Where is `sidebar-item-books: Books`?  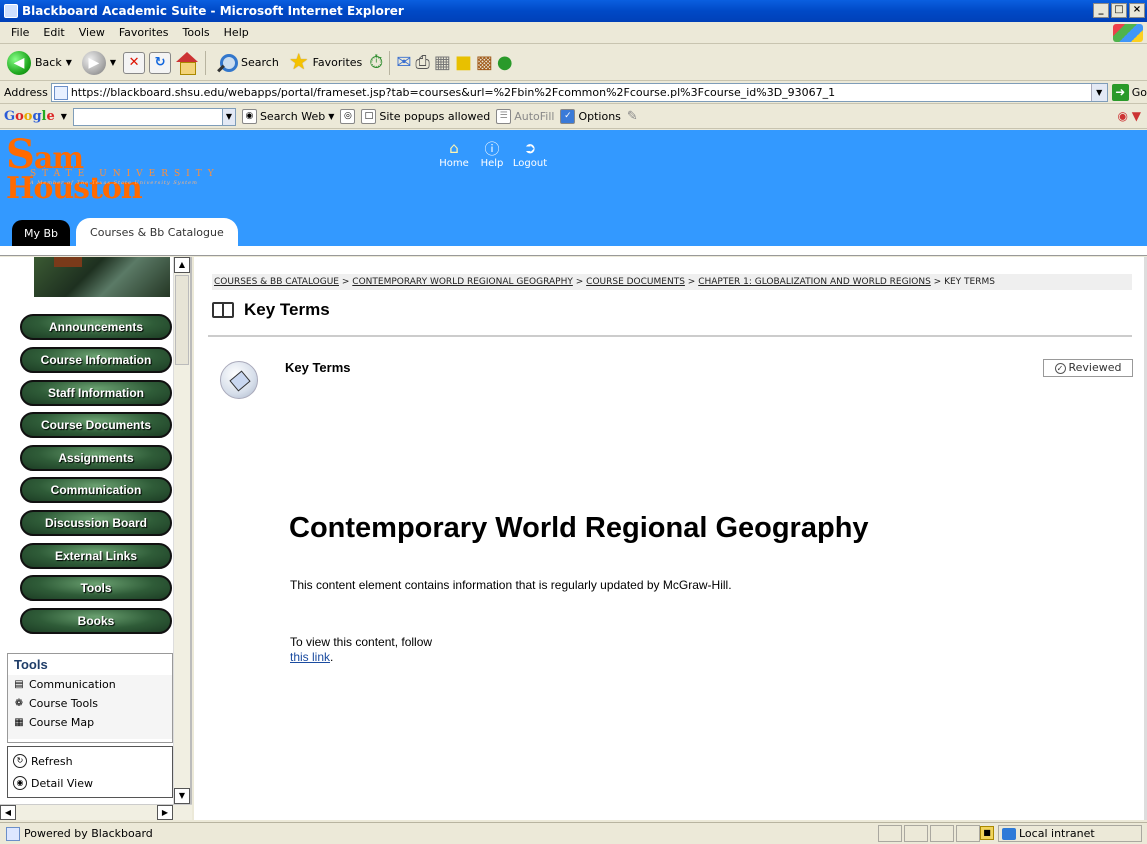
sidebar-item-books: Books is located at coordinates (96, 621).